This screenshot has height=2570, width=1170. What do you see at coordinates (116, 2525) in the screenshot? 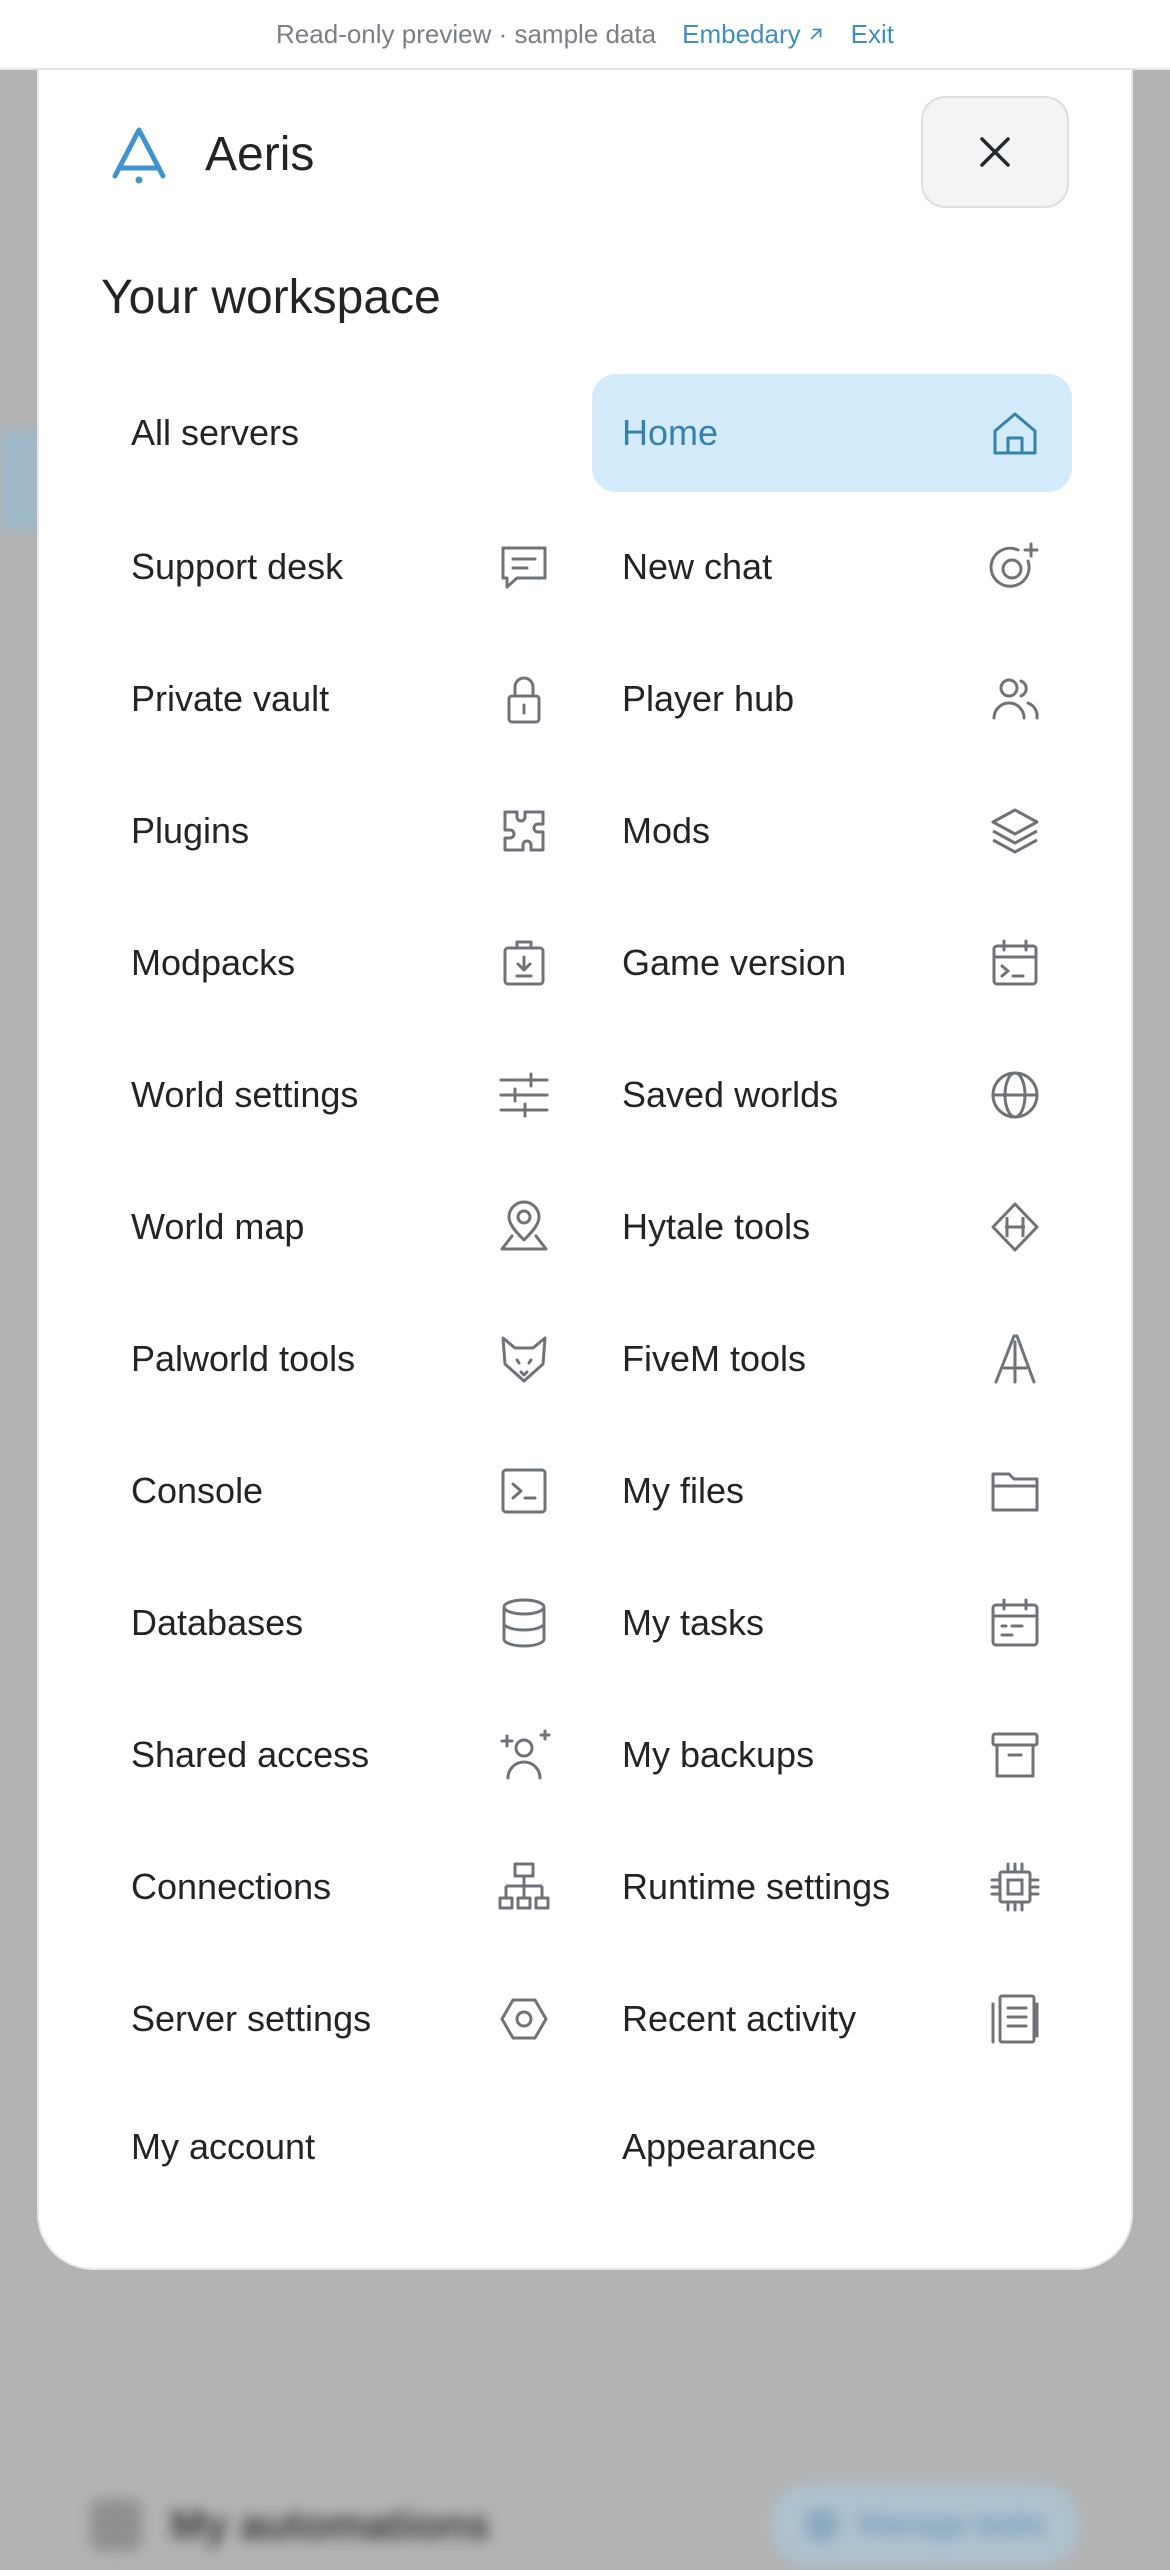
I see `background-icon` at bounding box center [116, 2525].